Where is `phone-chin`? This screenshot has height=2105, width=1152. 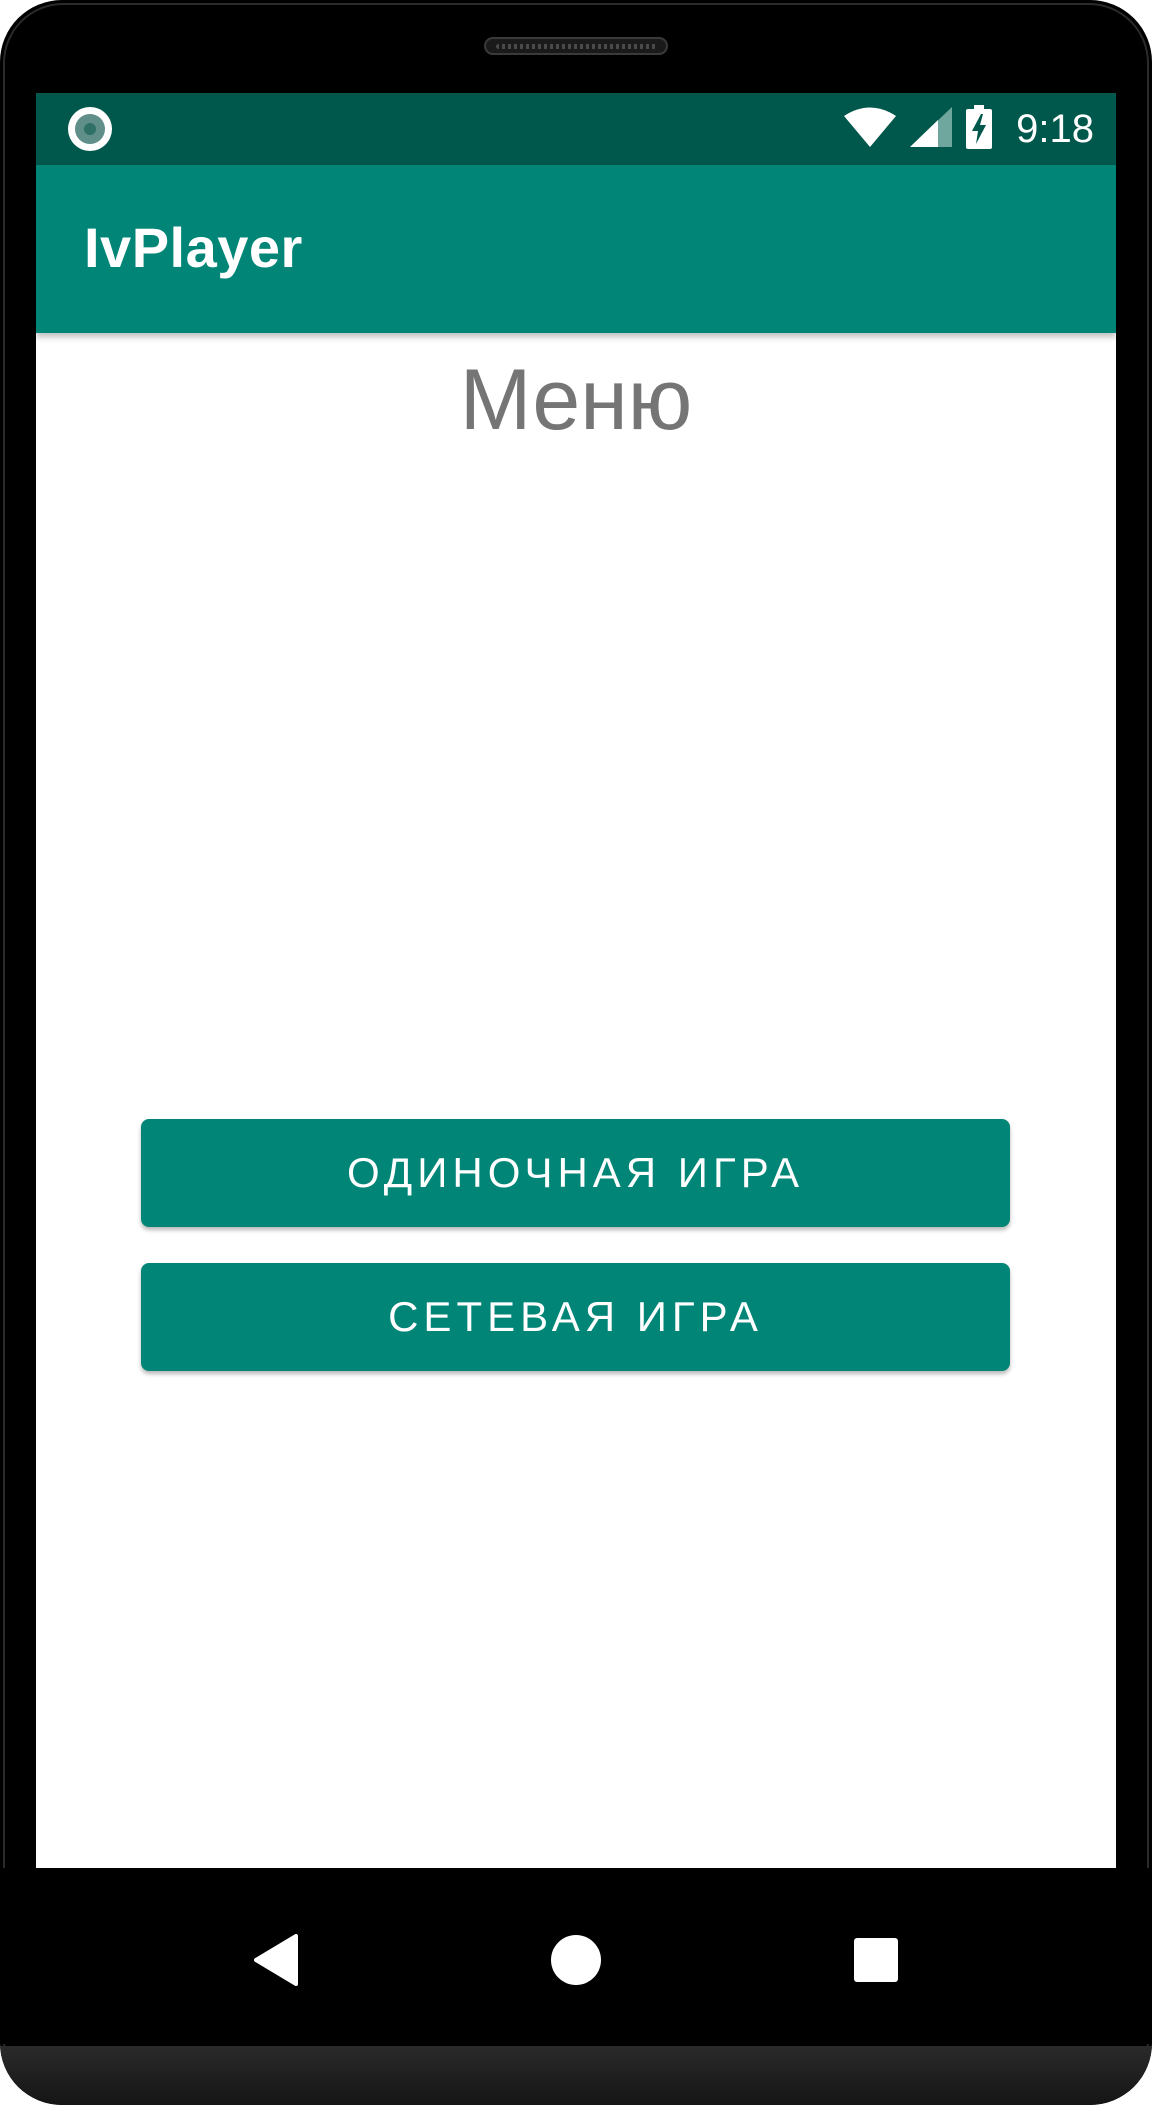
phone-chin is located at coordinates (576, 2075).